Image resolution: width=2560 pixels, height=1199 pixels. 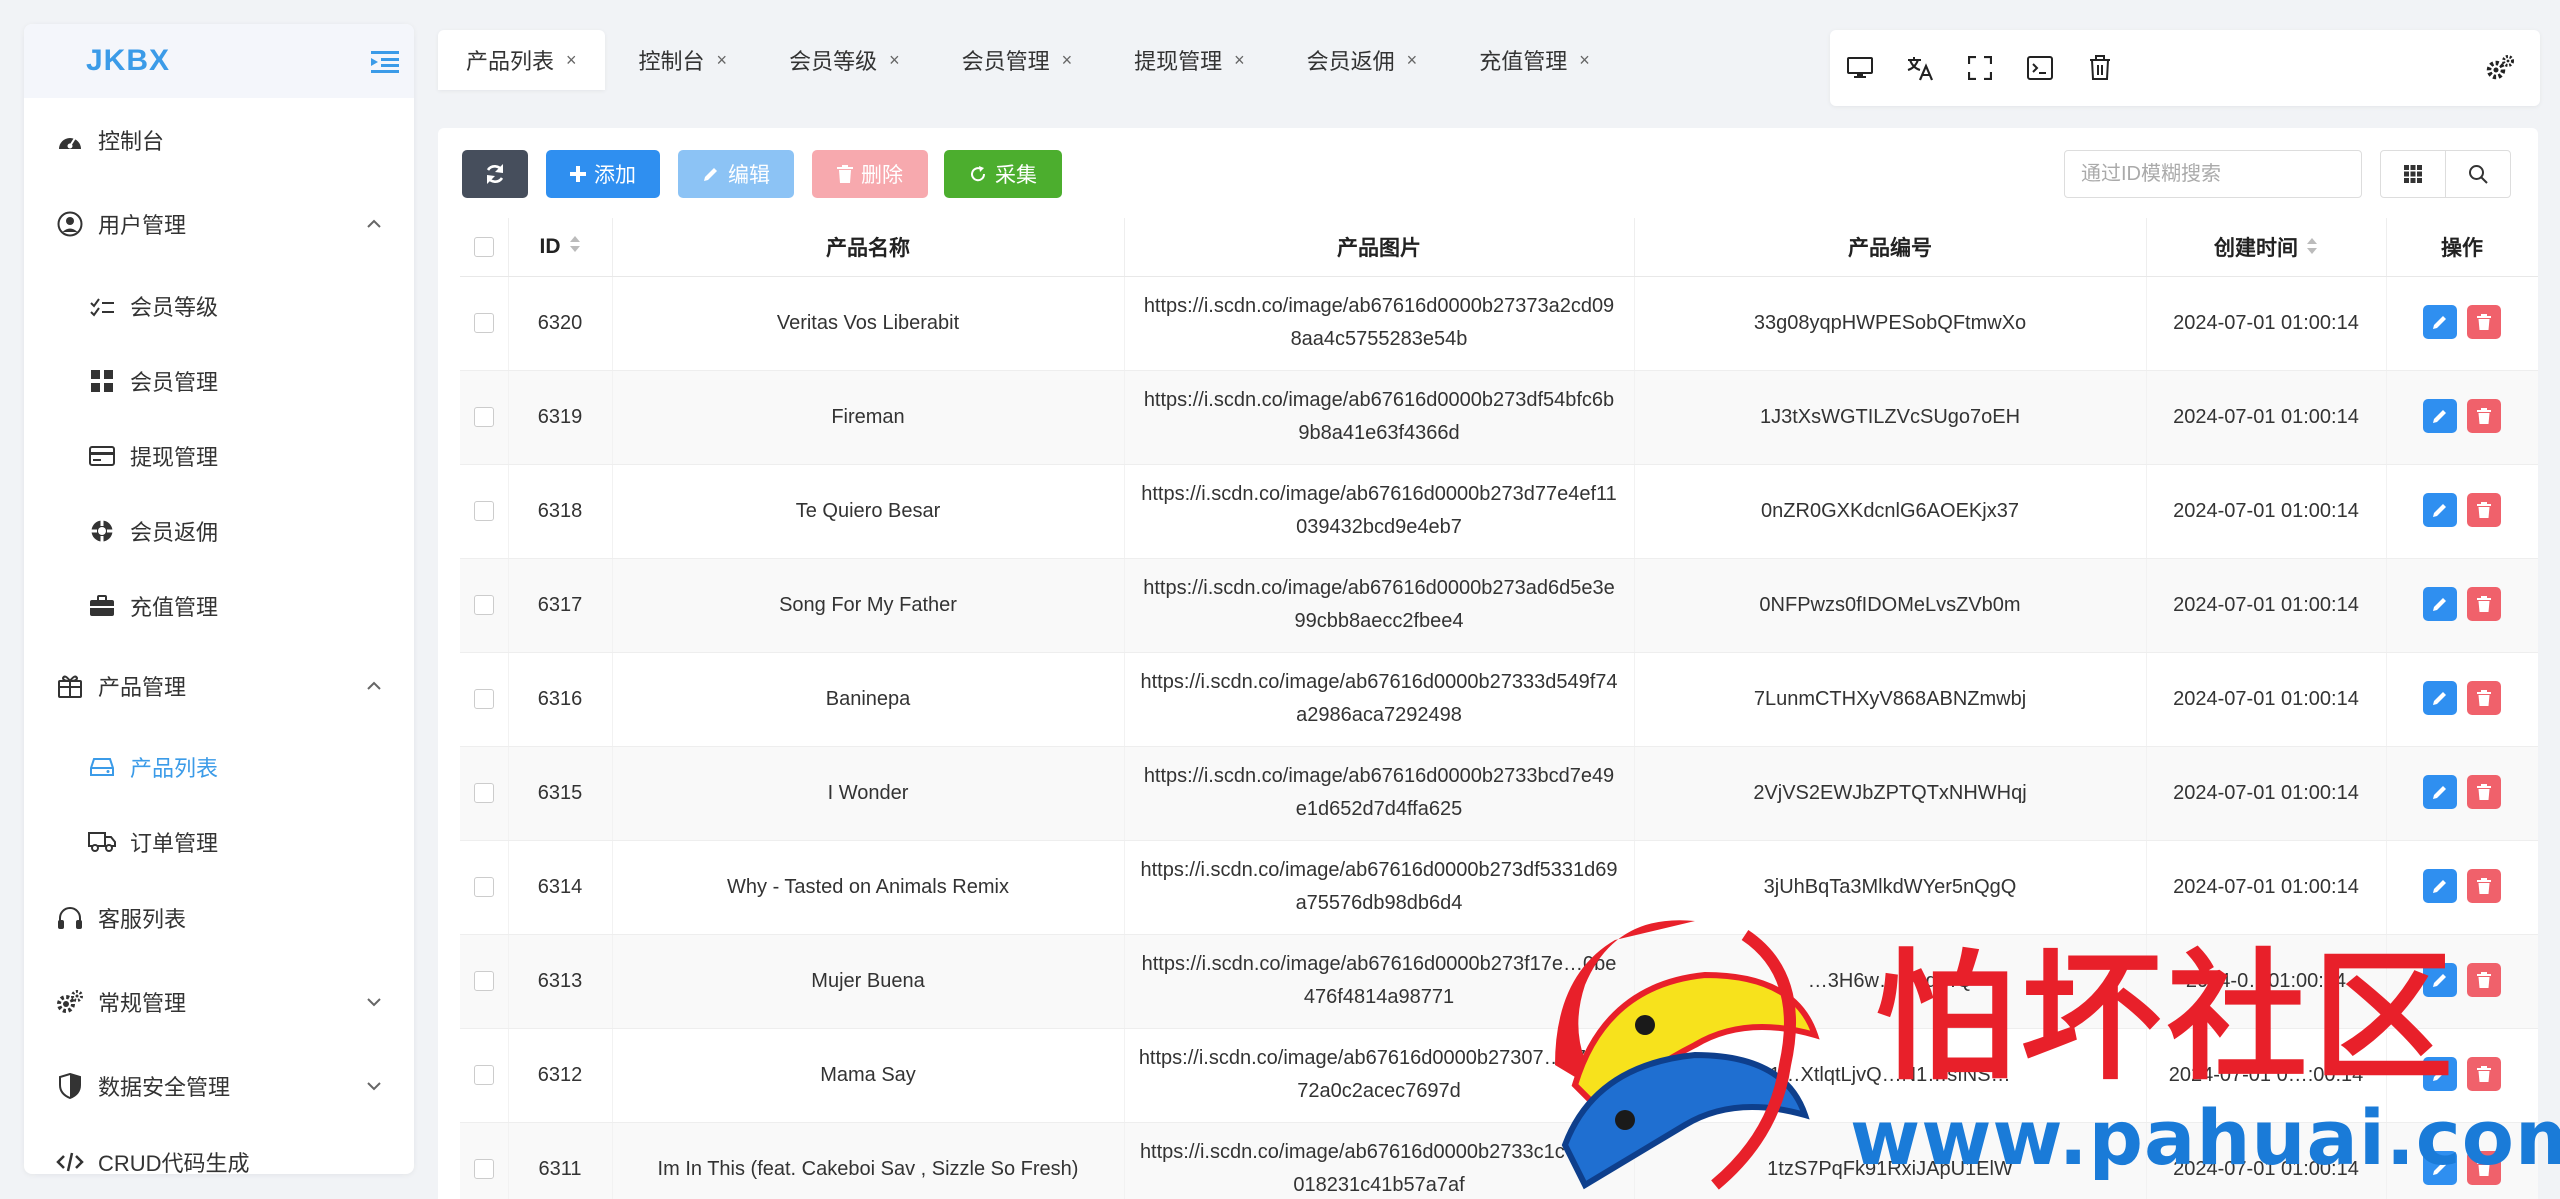 What do you see at coordinates (219, 606) in the screenshot?
I see `sidebar-item-recharge-management: 充值管理` at bounding box center [219, 606].